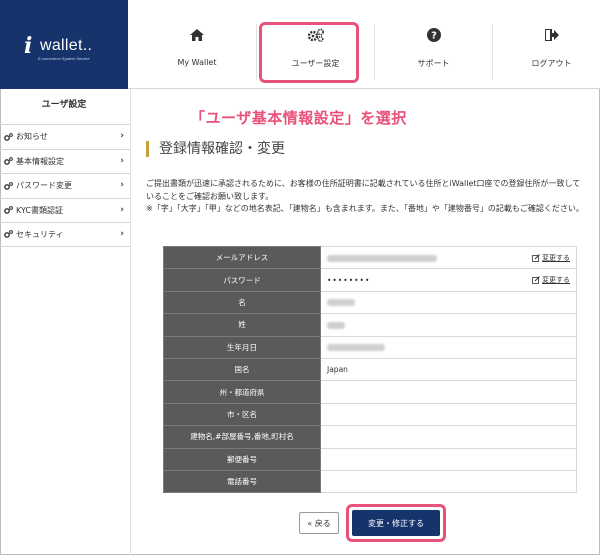 The height and width of the screenshot is (555, 600). I want to click on table-row: パスワード •••••••• 変更する, so click(370, 280).